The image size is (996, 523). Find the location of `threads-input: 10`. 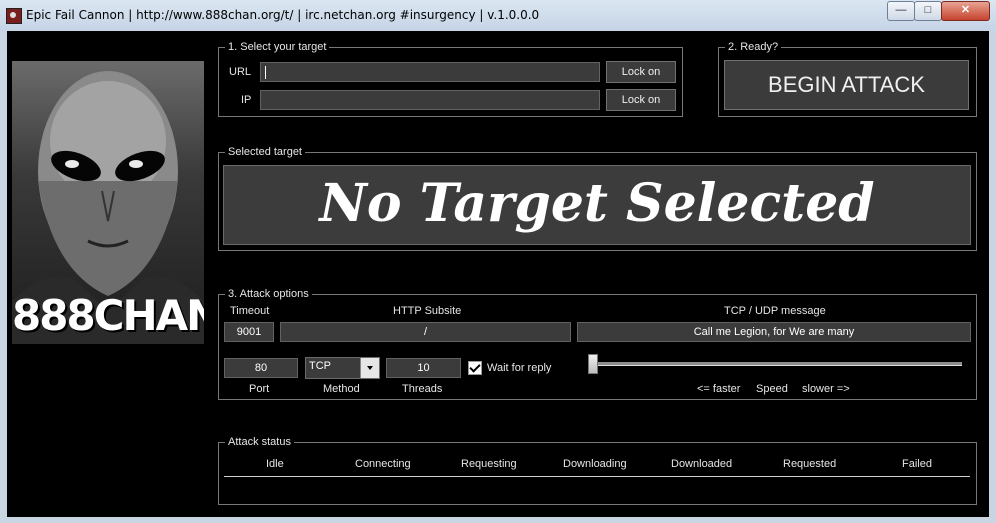

threads-input: 10 is located at coordinates (423, 368).